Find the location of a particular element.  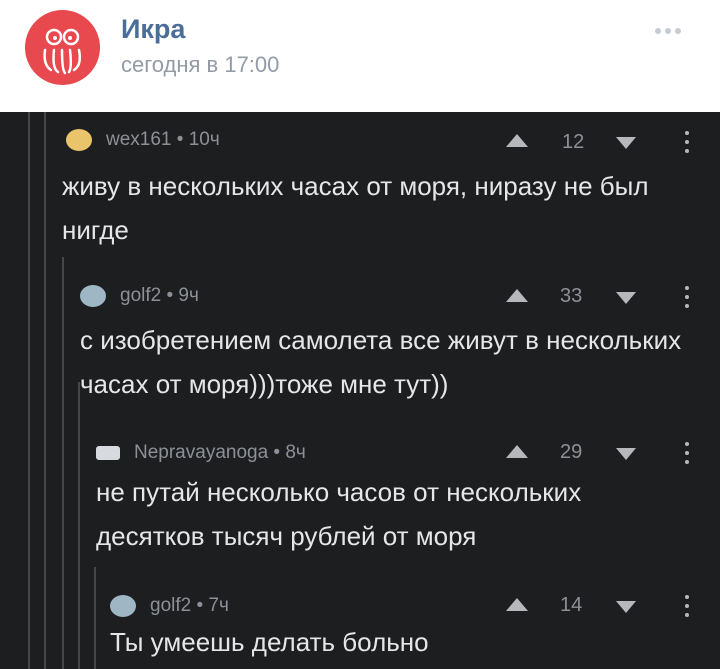

comment-text: Ты умеешь делать больно is located at coordinates (269, 642).